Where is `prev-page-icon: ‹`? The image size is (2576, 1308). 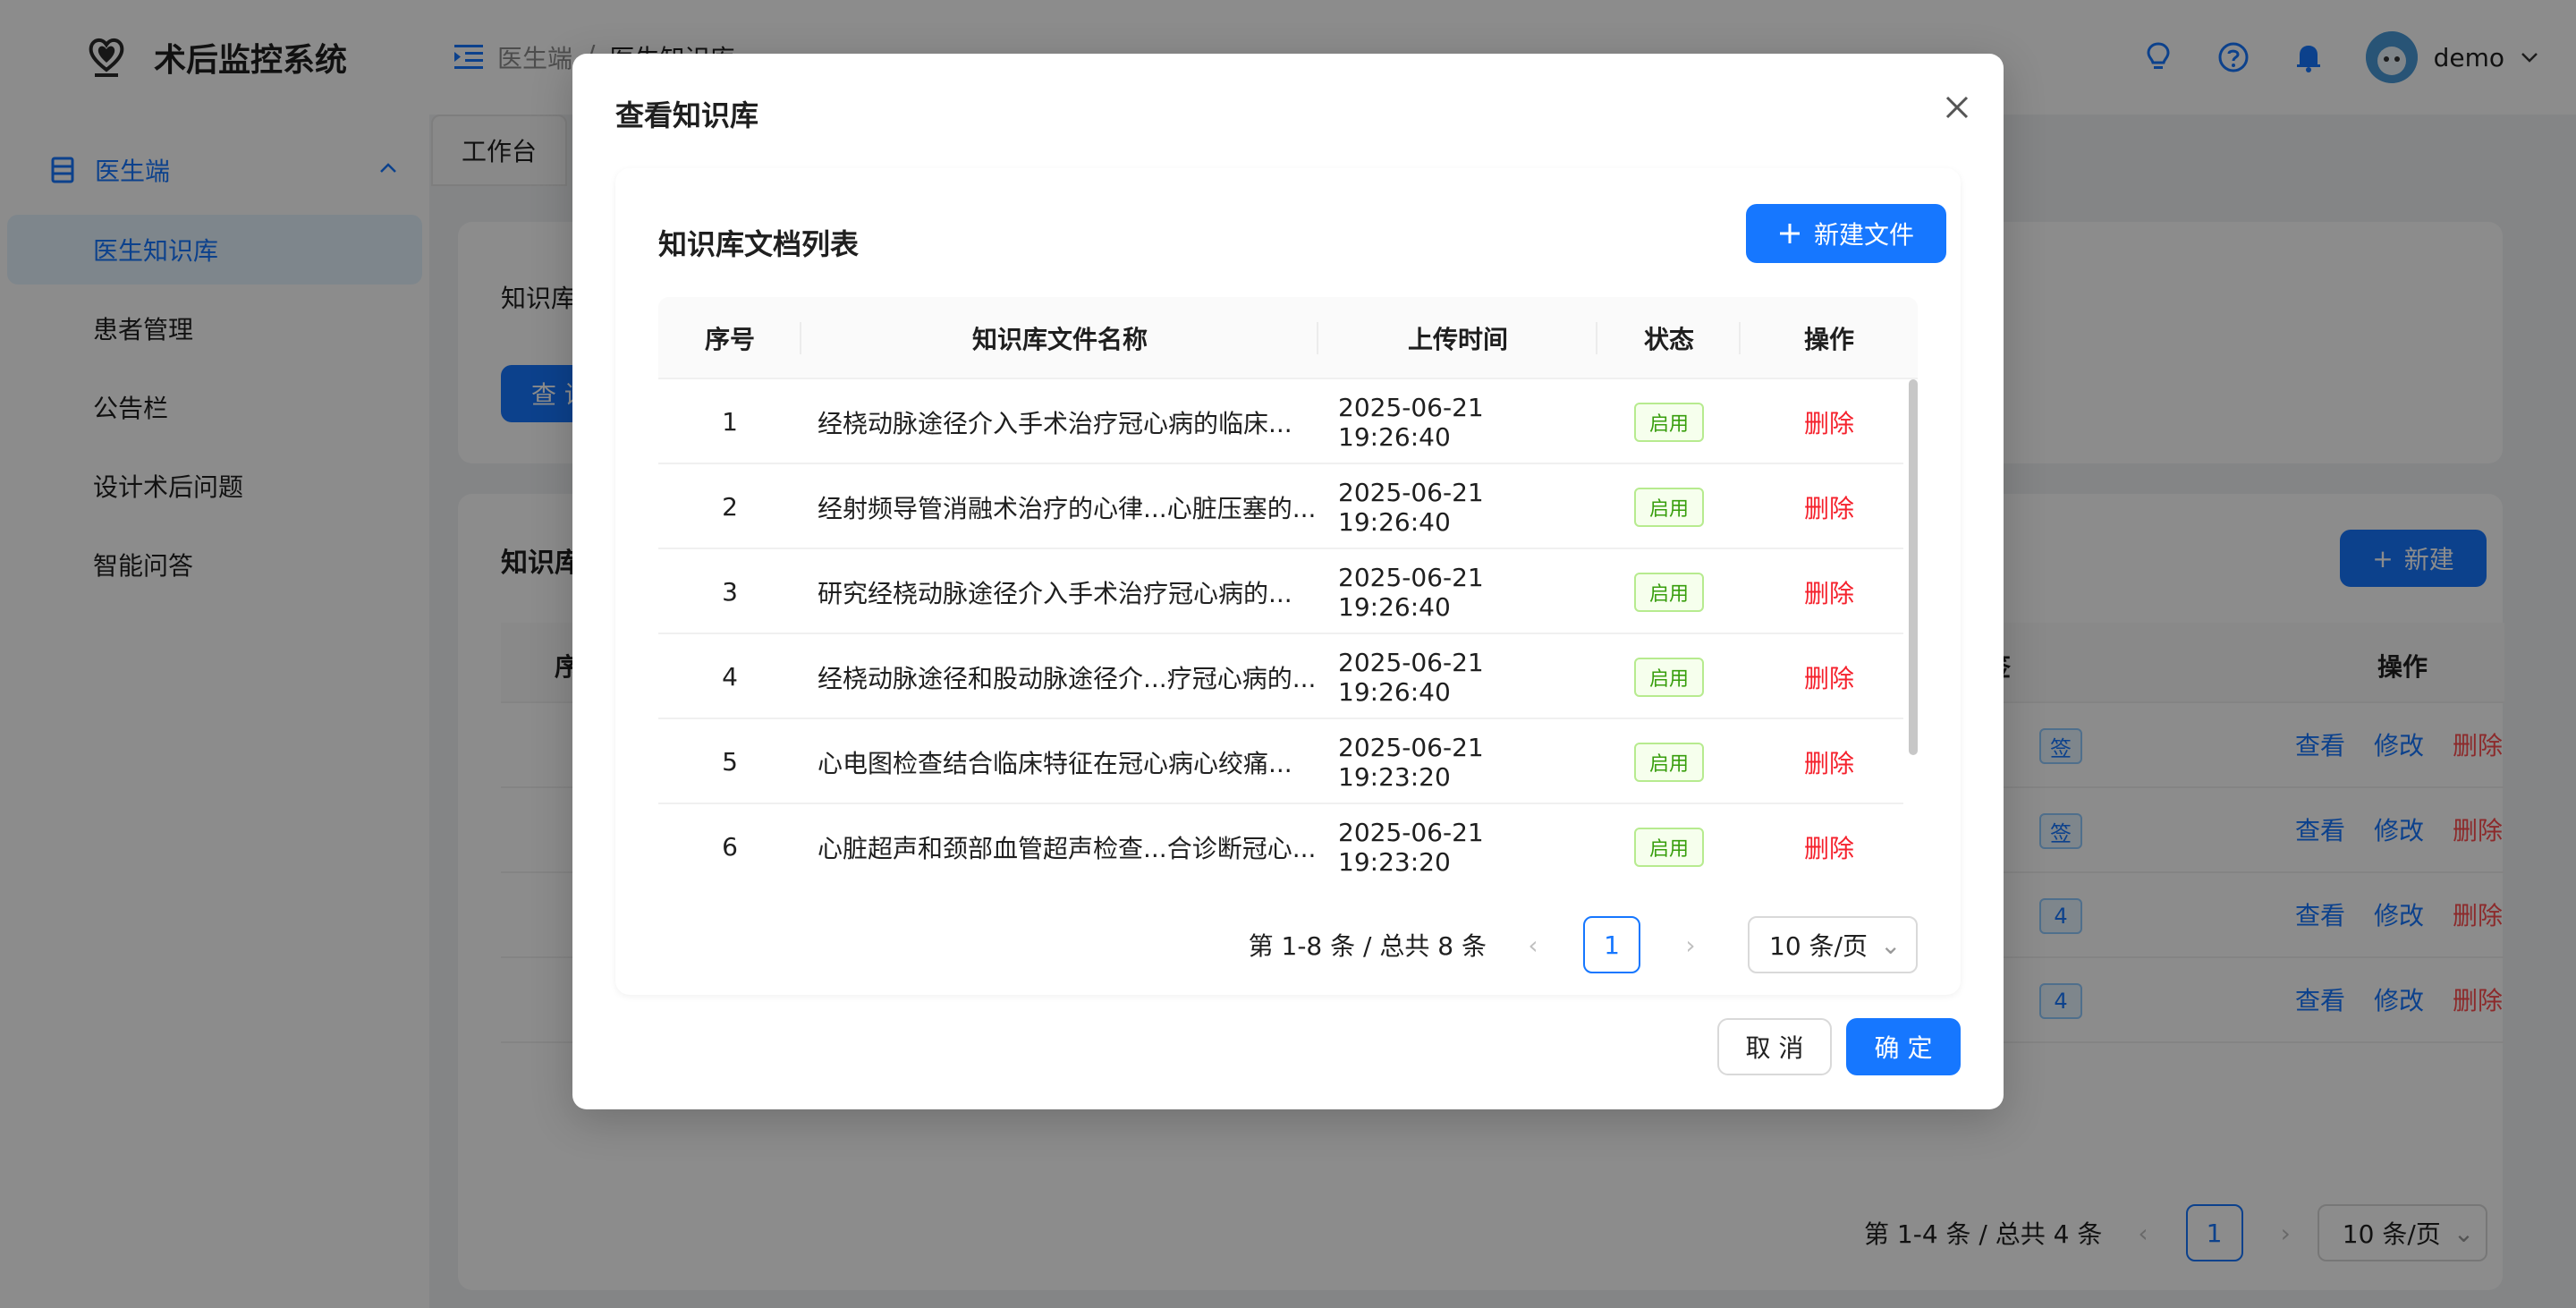
prev-page-icon: ‹ is located at coordinates (1533, 945).